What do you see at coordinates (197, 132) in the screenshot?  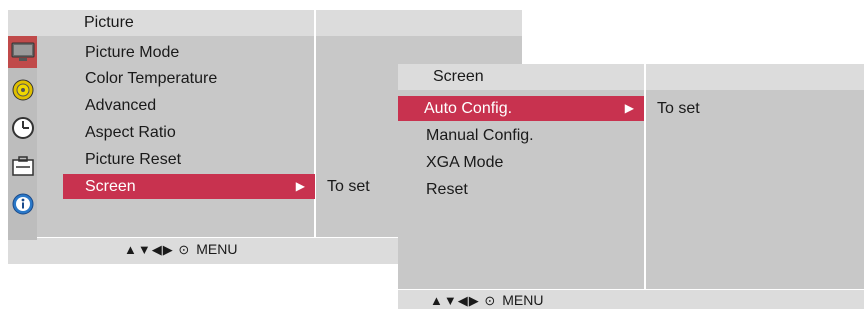 I see `menu-item-aspect-ratio: Aspect Ratio` at bounding box center [197, 132].